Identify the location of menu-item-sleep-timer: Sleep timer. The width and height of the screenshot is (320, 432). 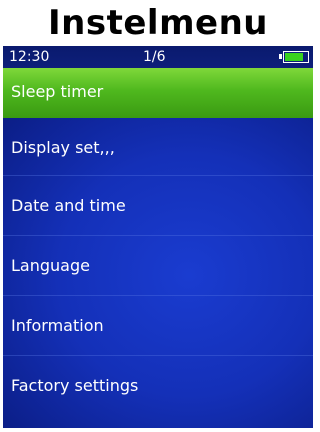
(158, 93).